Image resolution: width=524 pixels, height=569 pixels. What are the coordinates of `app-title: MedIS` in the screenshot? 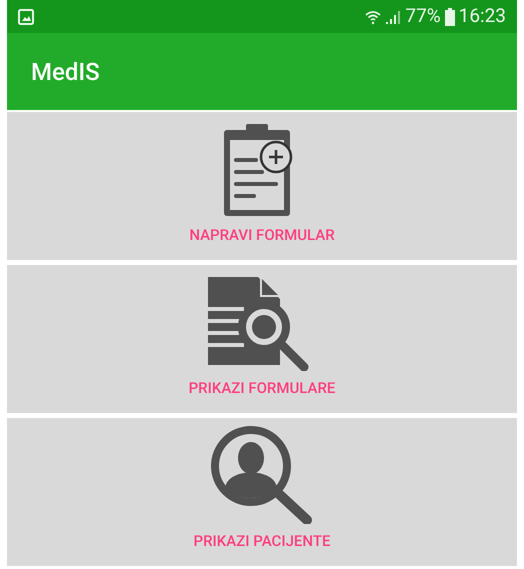 It's located at (65, 72).